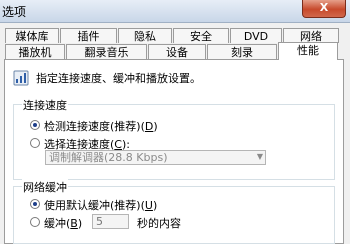 This screenshot has width=350, height=244. Describe the element at coordinates (101, 126) in the screenshot. I see `detect-speed-label: 检测连接速度(推荐)(D)` at that location.